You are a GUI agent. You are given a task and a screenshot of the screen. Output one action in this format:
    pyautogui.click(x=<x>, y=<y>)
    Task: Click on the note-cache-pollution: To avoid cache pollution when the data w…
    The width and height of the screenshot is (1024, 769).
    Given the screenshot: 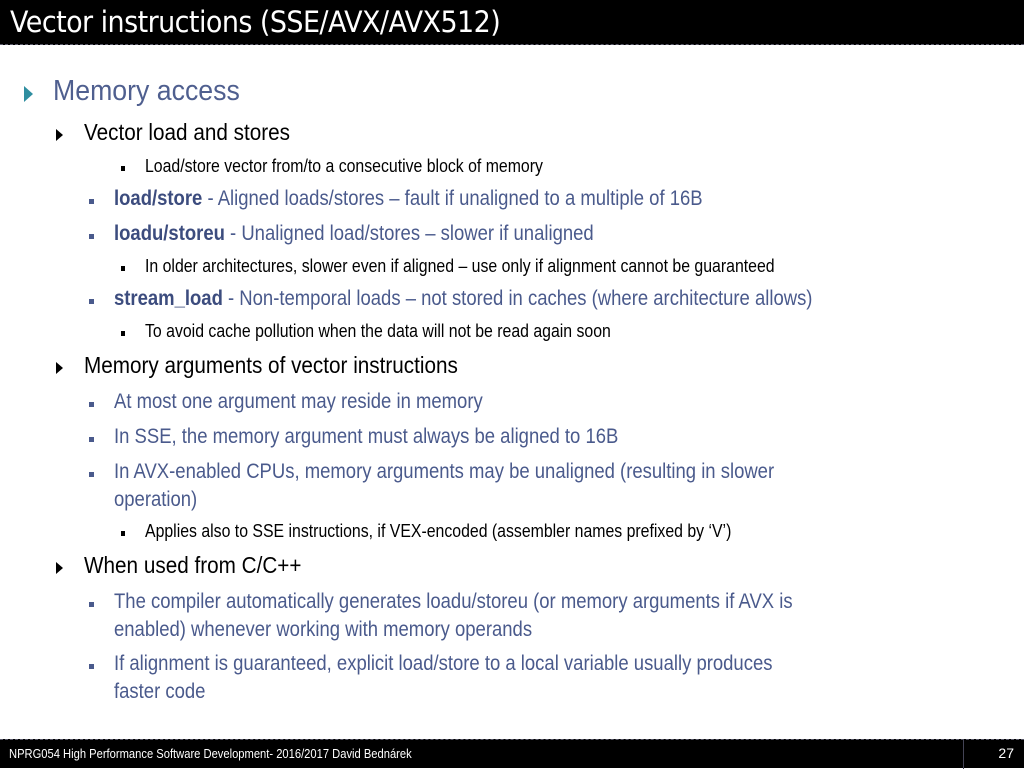 What is the action you would take?
    pyautogui.click(x=378, y=331)
    